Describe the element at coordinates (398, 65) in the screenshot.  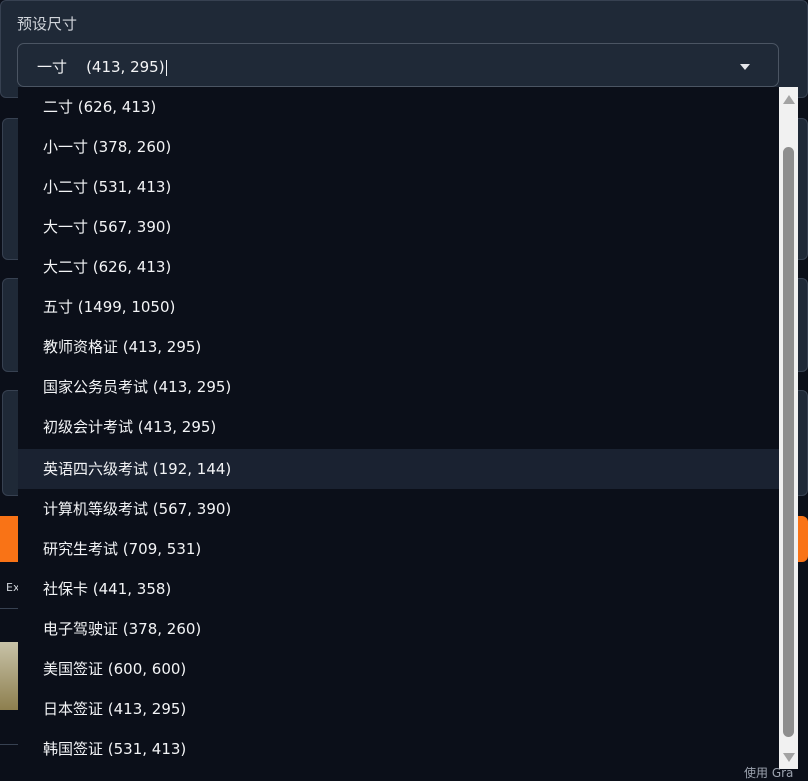
I see `preset-size-select: 一寸 (413, 295)` at that location.